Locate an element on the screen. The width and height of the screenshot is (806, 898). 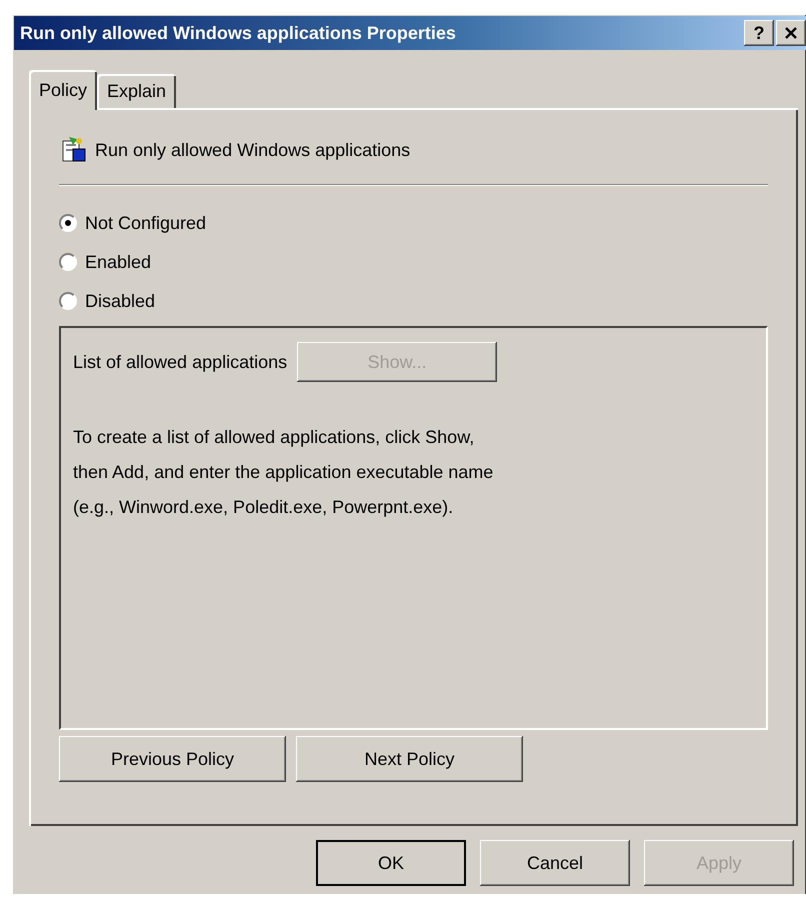
radio-label: Disabled is located at coordinates (120, 301).